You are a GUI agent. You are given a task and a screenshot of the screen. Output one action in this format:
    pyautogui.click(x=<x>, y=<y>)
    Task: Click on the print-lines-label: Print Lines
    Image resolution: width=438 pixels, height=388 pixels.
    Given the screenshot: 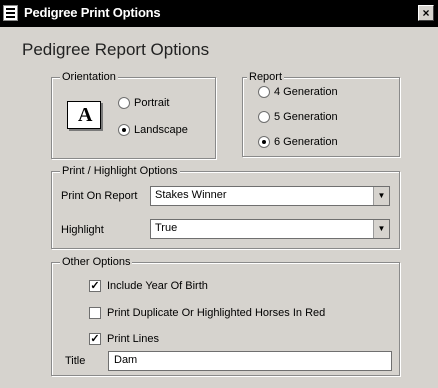 What is the action you would take?
    pyautogui.click(x=133, y=339)
    